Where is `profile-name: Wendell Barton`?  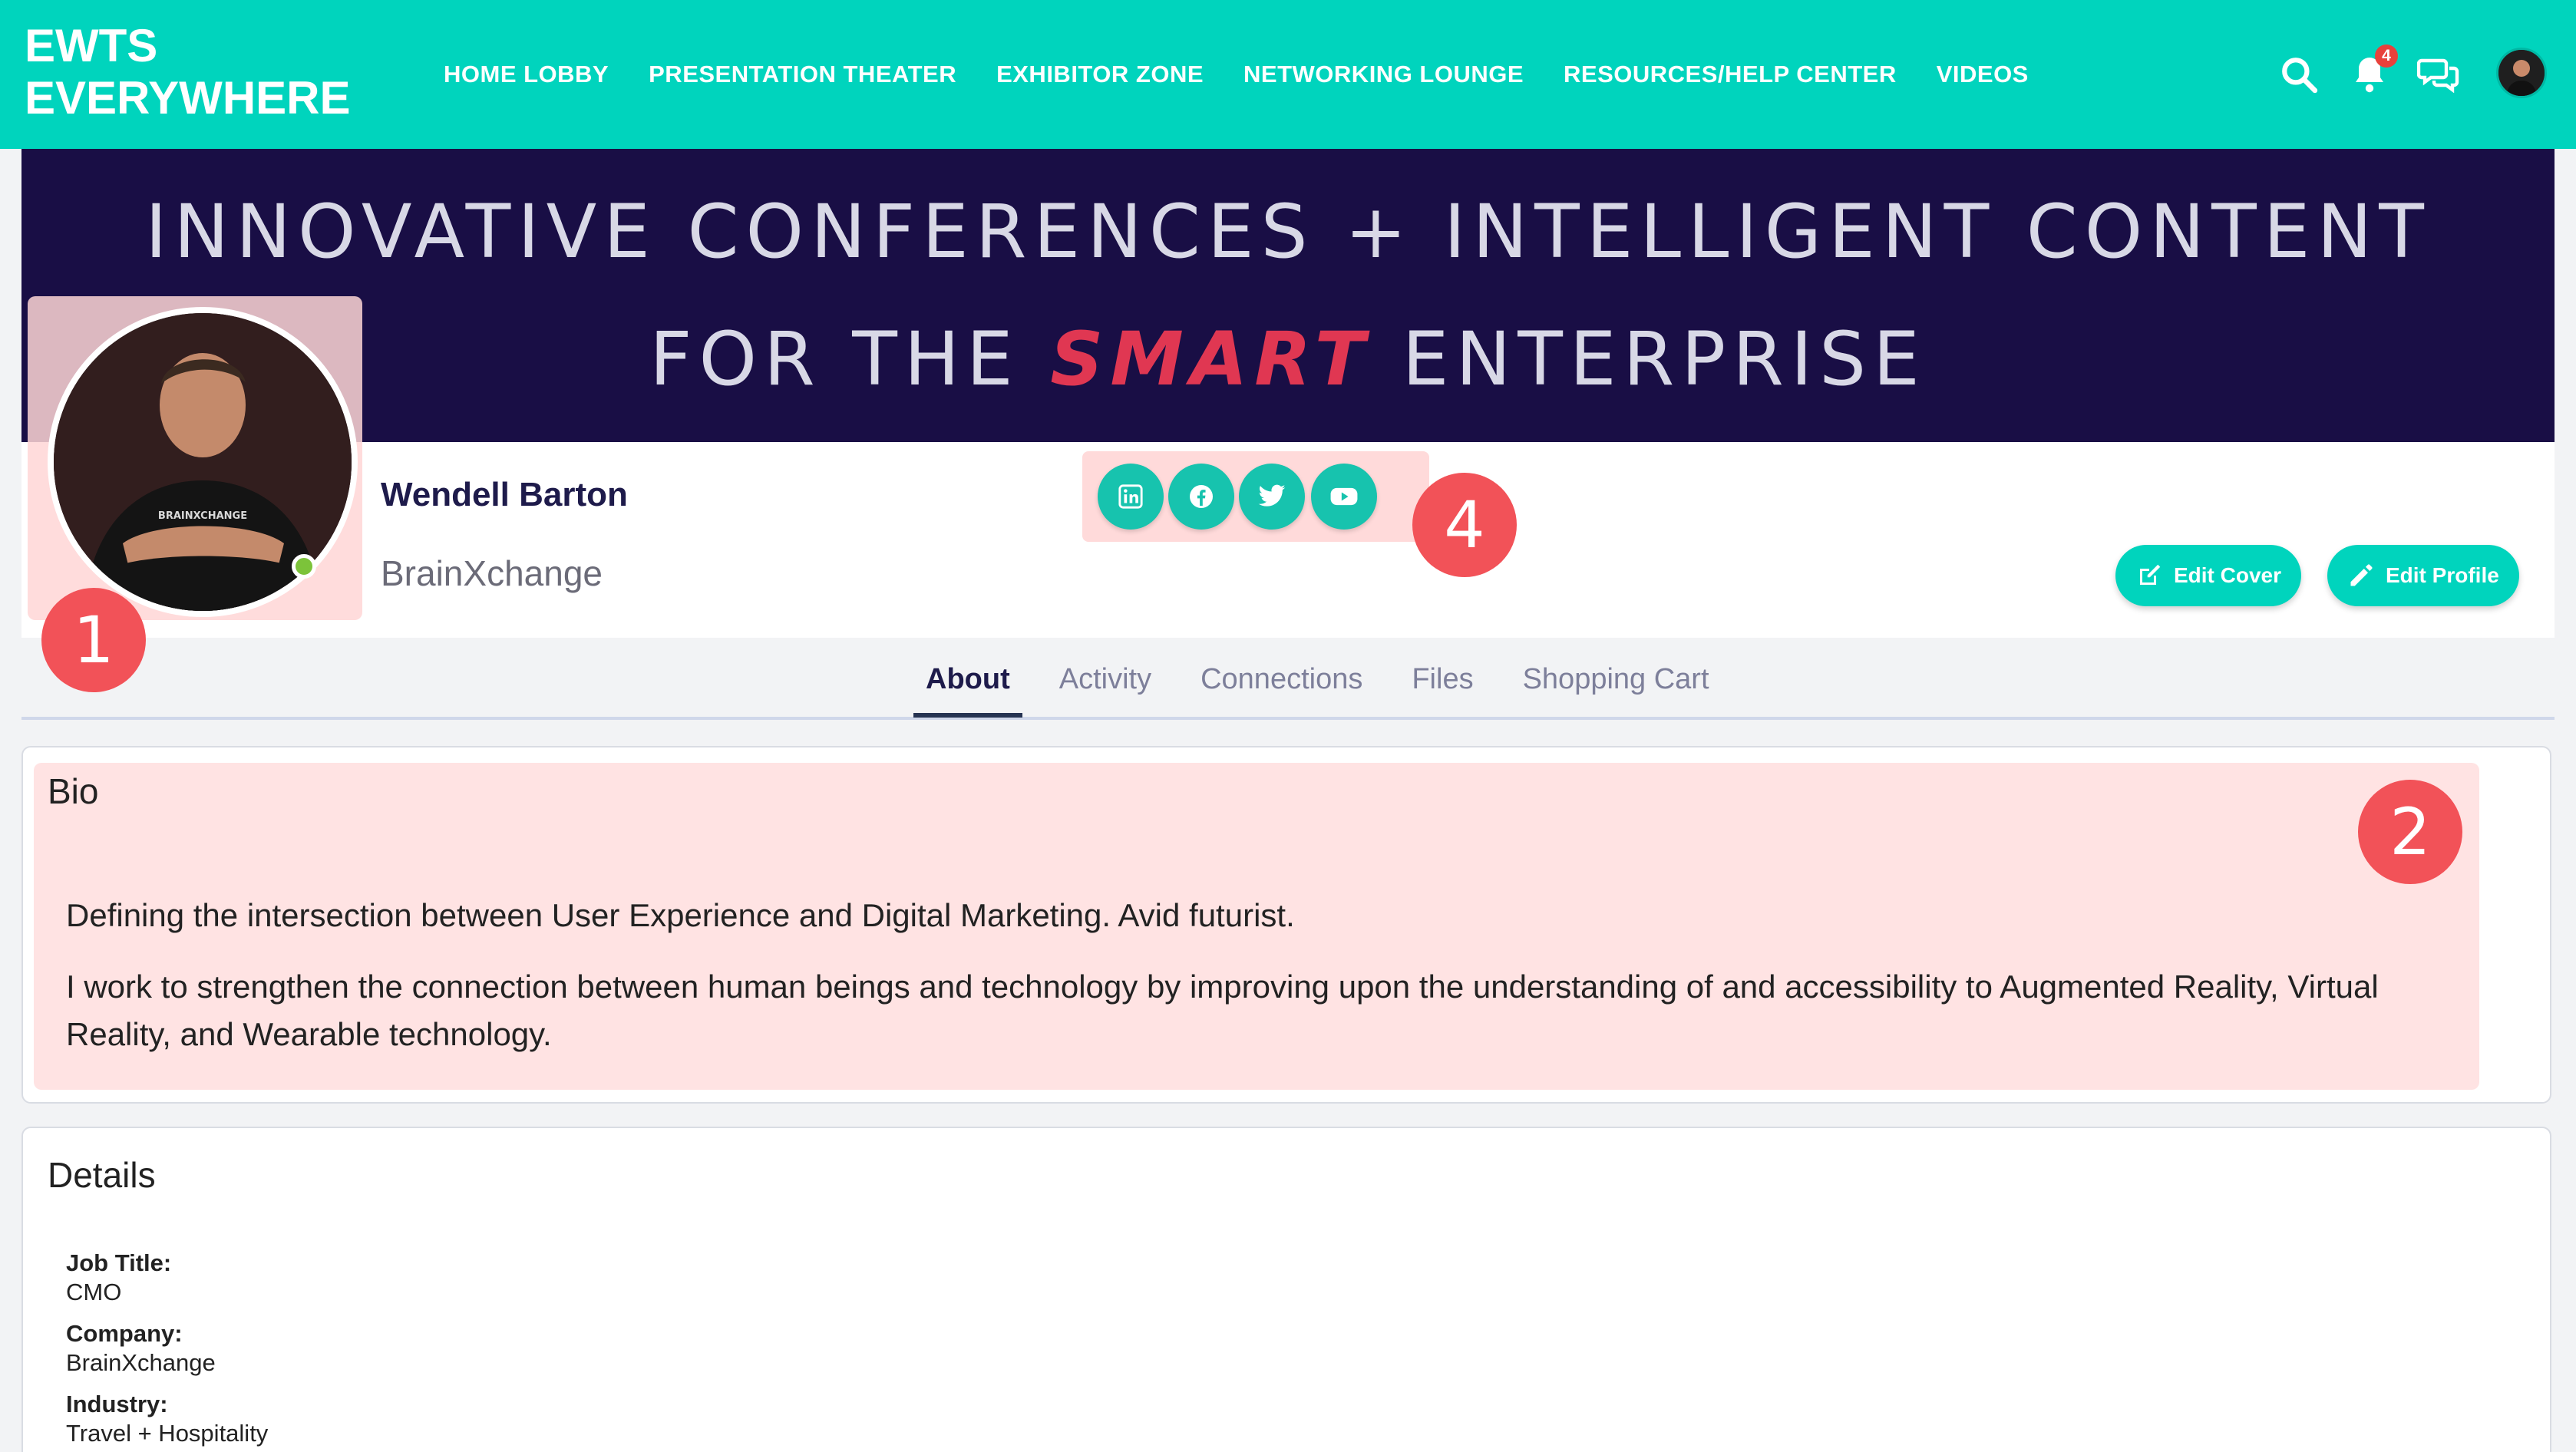 profile-name: Wendell Barton is located at coordinates (505, 495).